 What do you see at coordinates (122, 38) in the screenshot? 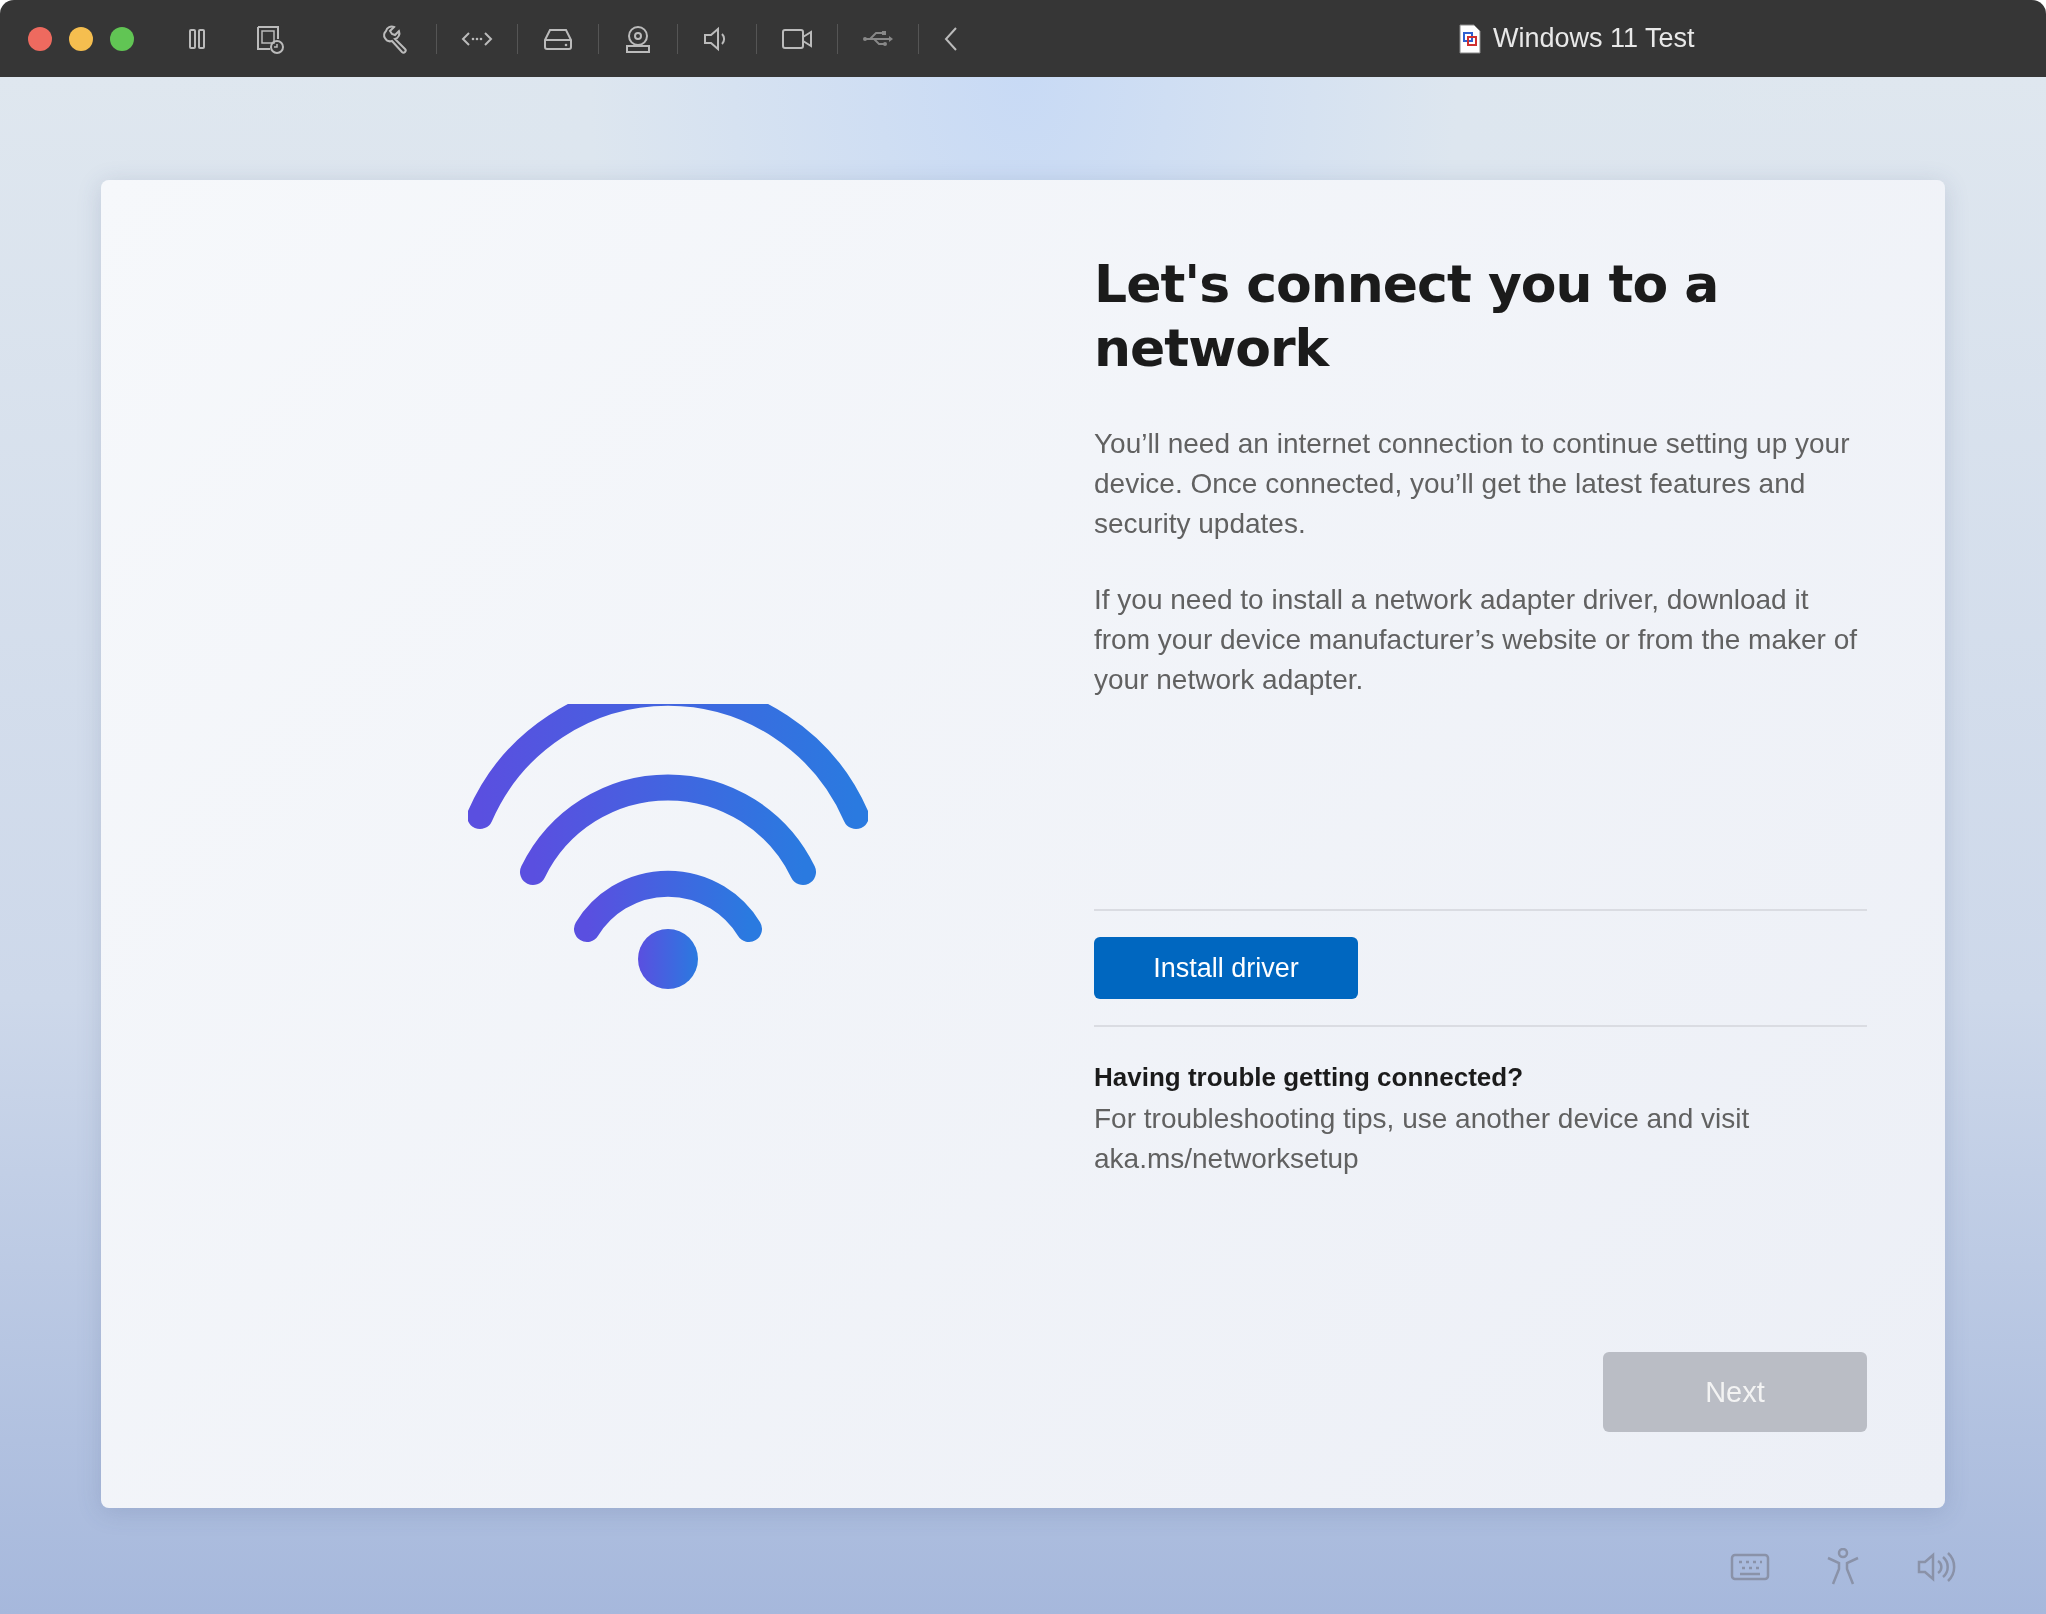
I see `zoom-button` at bounding box center [122, 38].